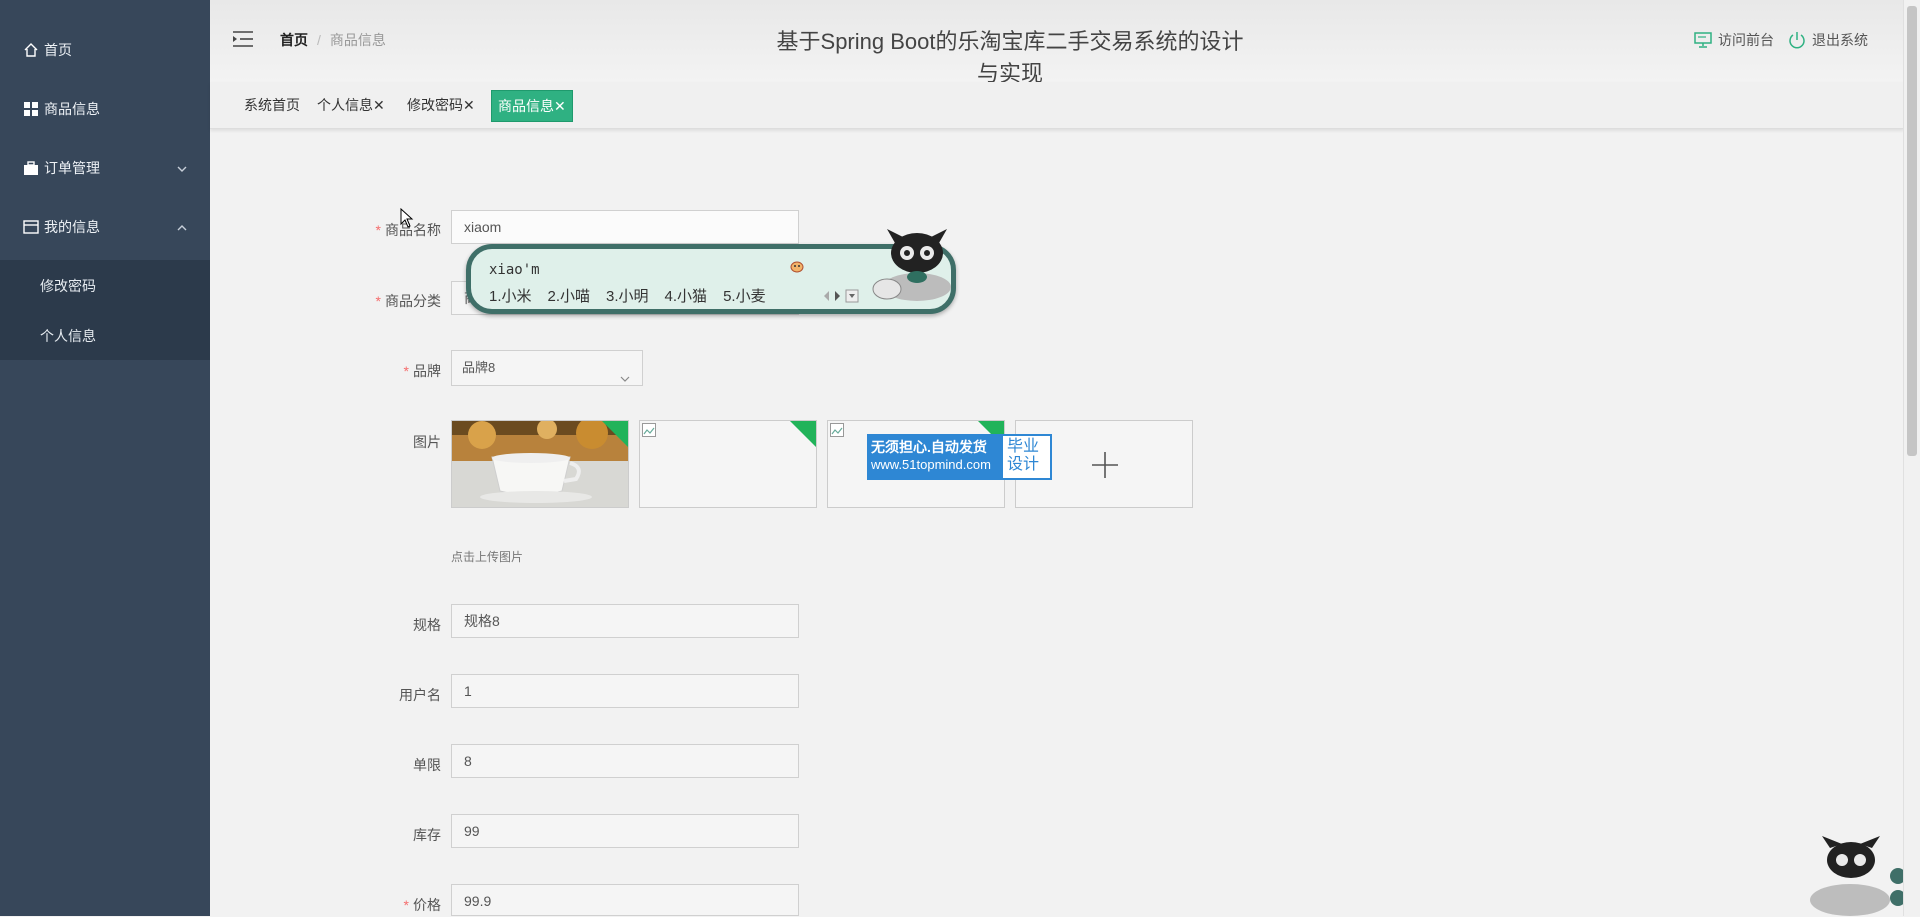 This screenshot has height=917, width=1920. I want to click on username-input: 1, so click(625, 691).